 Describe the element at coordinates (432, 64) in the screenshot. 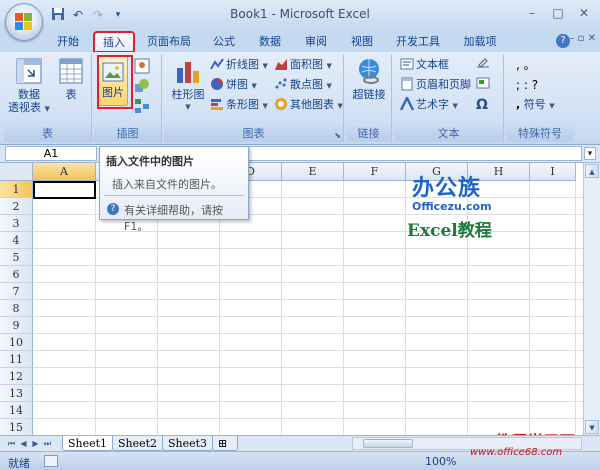

I see `textbox-label: 文本框` at that location.